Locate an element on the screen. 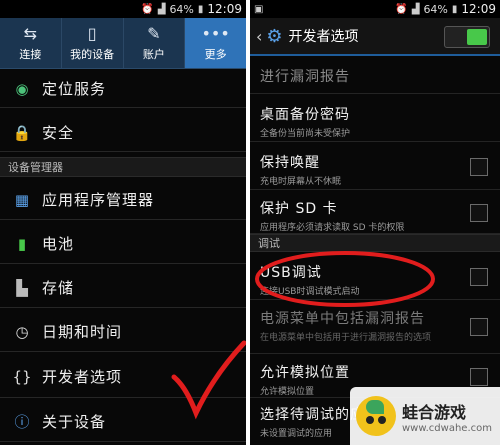 Image resolution: width=500 pixels, height=445 pixels. device-icon: ▯ is located at coordinates (92, 33).